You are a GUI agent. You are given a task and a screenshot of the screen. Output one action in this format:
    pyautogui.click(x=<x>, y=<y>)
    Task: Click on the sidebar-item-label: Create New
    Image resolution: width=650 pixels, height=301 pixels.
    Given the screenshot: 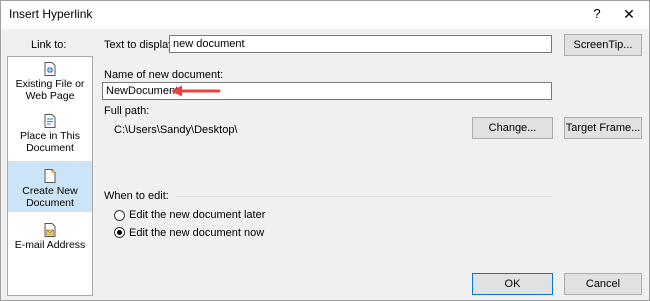 What is the action you would take?
    pyautogui.click(x=50, y=191)
    